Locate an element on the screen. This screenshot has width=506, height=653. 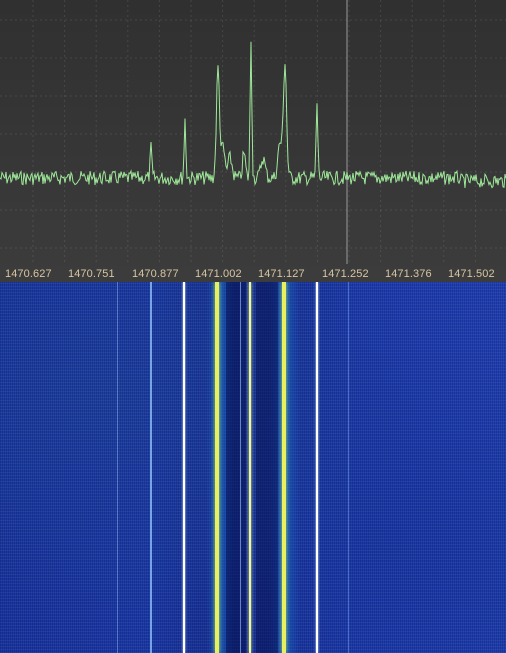
frequency-tick-label: 1471.376 is located at coordinates (408, 274).